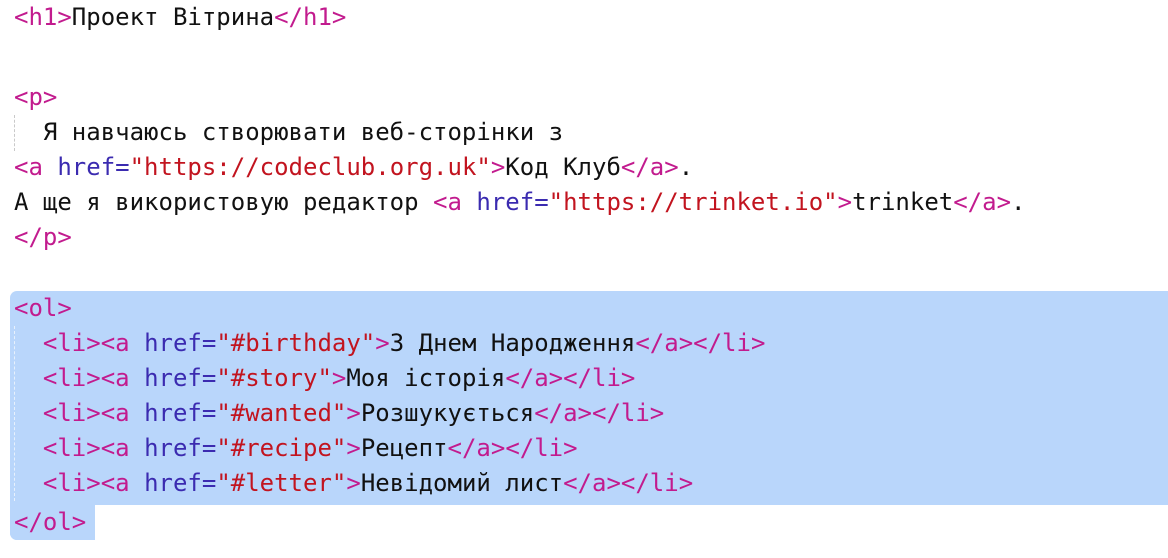  Describe the element at coordinates (43, 17) in the screenshot. I see `code-token-tag: <h1>` at that location.